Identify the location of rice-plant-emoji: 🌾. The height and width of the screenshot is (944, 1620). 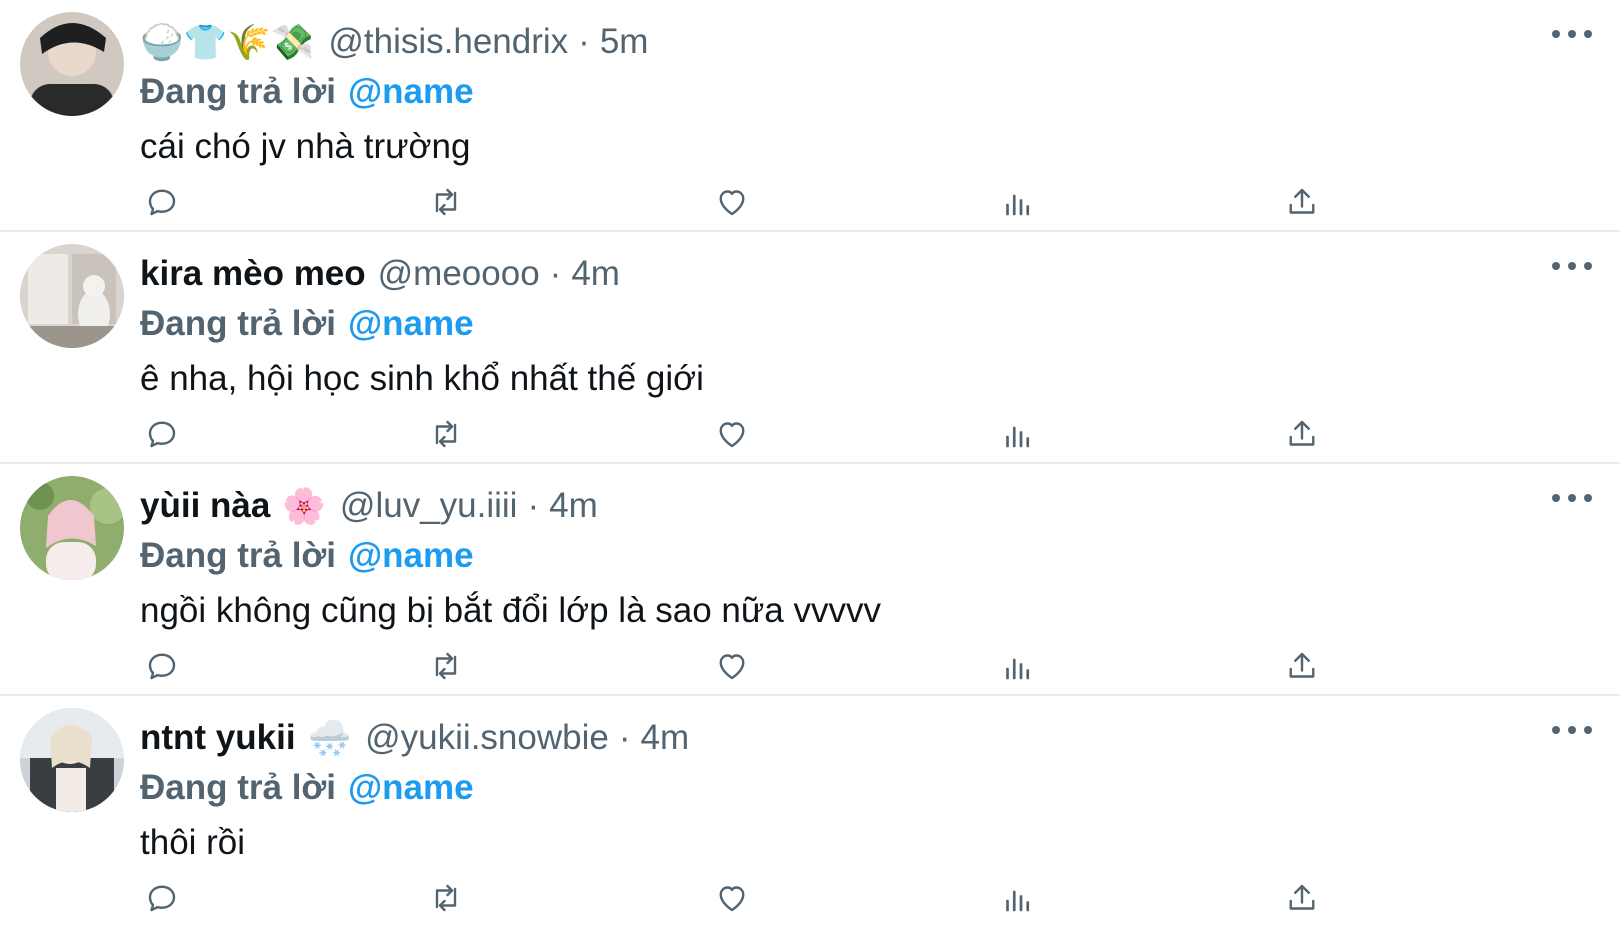
(249, 42).